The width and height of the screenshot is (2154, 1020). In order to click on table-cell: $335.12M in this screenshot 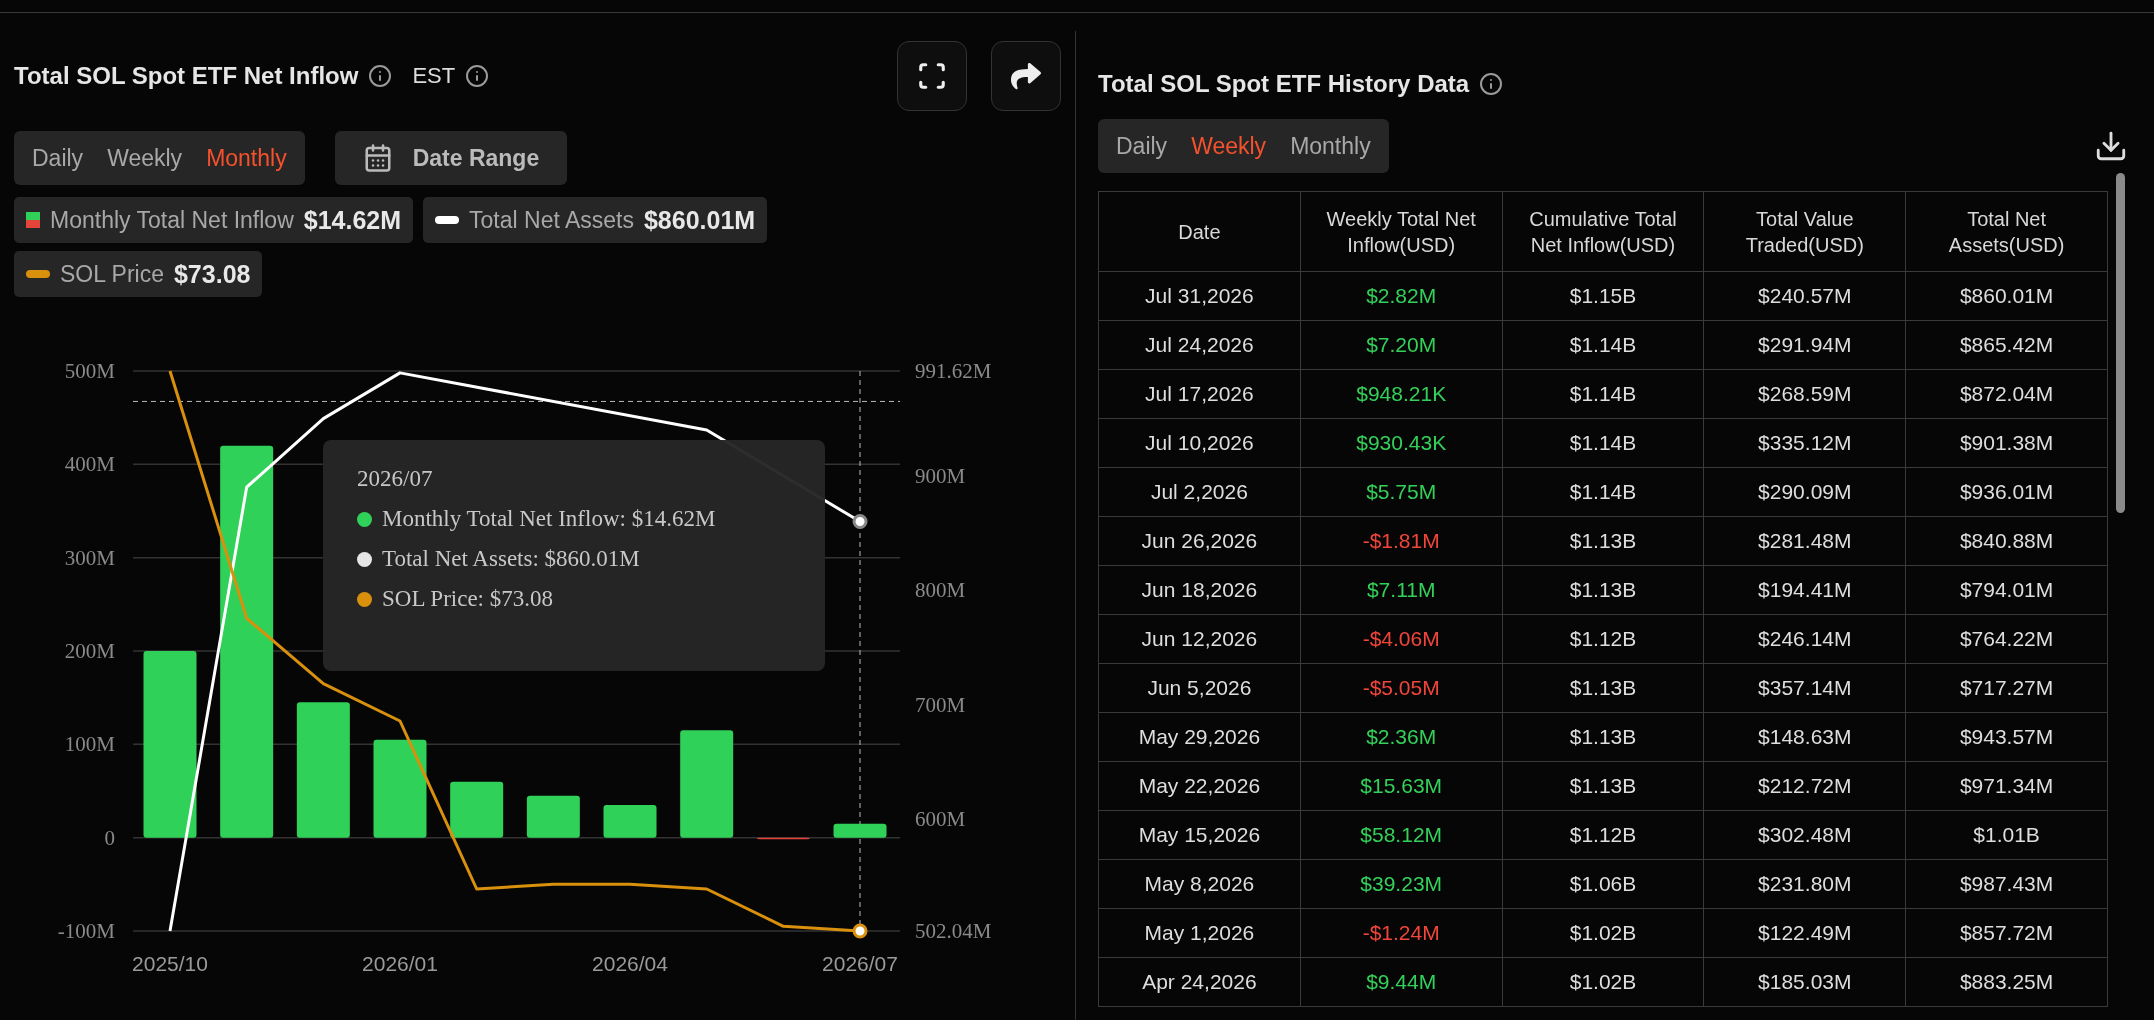, I will do `click(1804, 443)`.